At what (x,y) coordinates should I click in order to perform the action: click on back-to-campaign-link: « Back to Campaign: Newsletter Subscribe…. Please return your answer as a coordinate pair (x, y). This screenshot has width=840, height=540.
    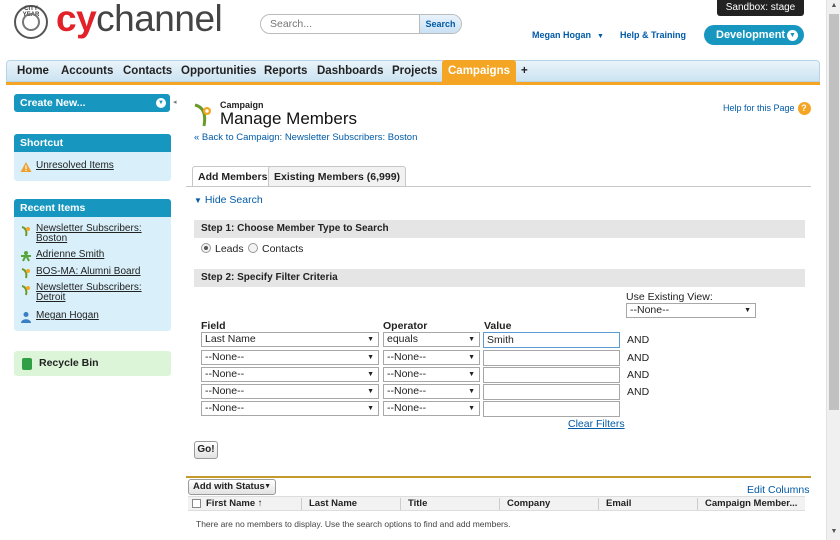
    Looking at the image, I should click on (305, 137).